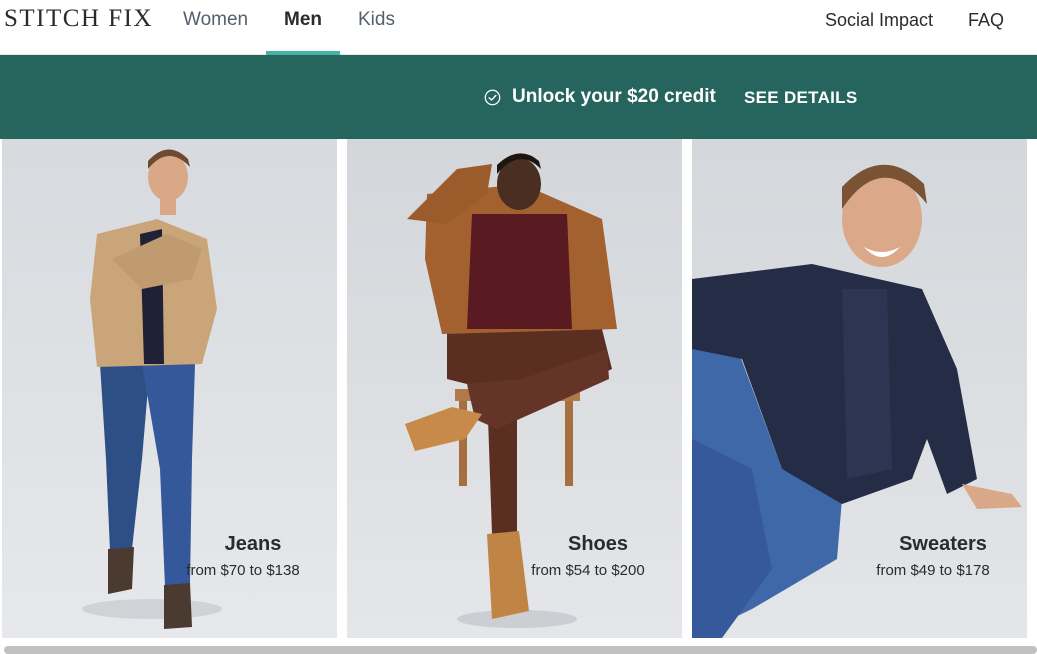 The image size is (1037, 654). What do you see at coordinates (520, 650) in the screenshot?
I see `horizontal-scrollbar` at bounding box center [520, 650].